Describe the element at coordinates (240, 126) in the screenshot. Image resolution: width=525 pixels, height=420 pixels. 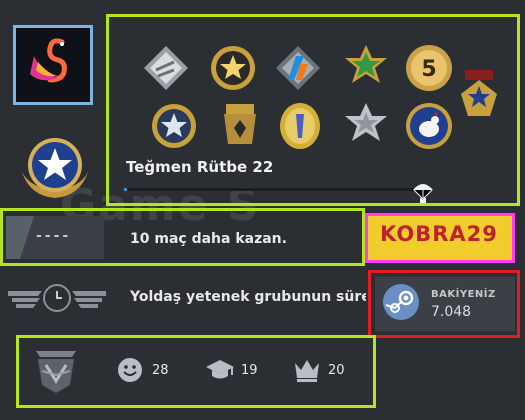
I see `counter-terrorist-pin-icon` at that location.